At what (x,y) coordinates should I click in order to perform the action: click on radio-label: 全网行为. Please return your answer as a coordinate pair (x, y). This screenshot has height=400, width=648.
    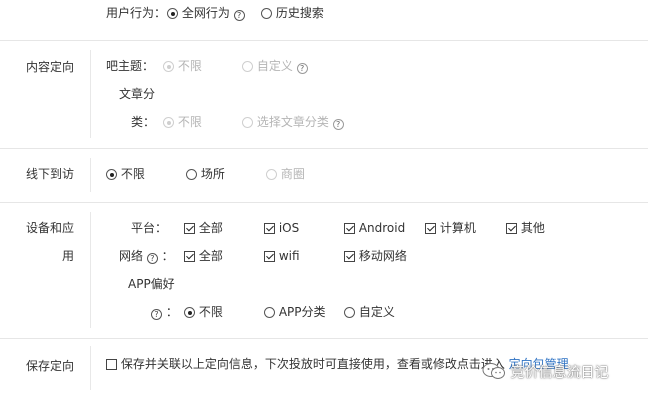
    Looking at the image, I should click on (205, 13).